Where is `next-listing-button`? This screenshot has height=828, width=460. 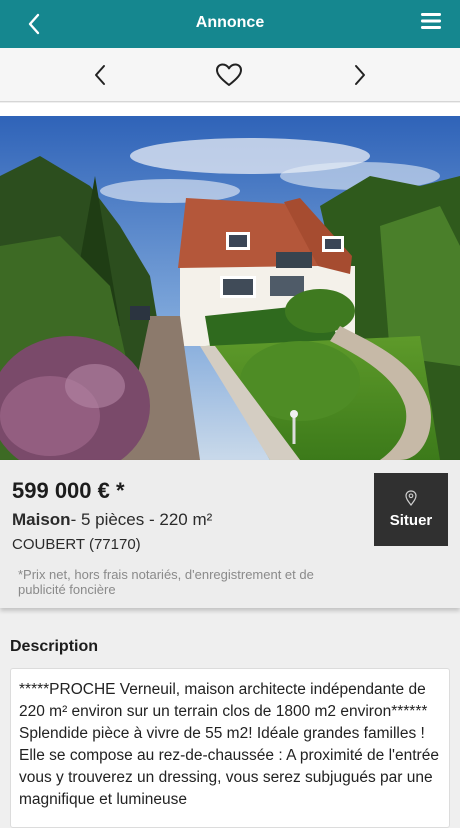 next-listing-button is located at coordinates (360, 75).